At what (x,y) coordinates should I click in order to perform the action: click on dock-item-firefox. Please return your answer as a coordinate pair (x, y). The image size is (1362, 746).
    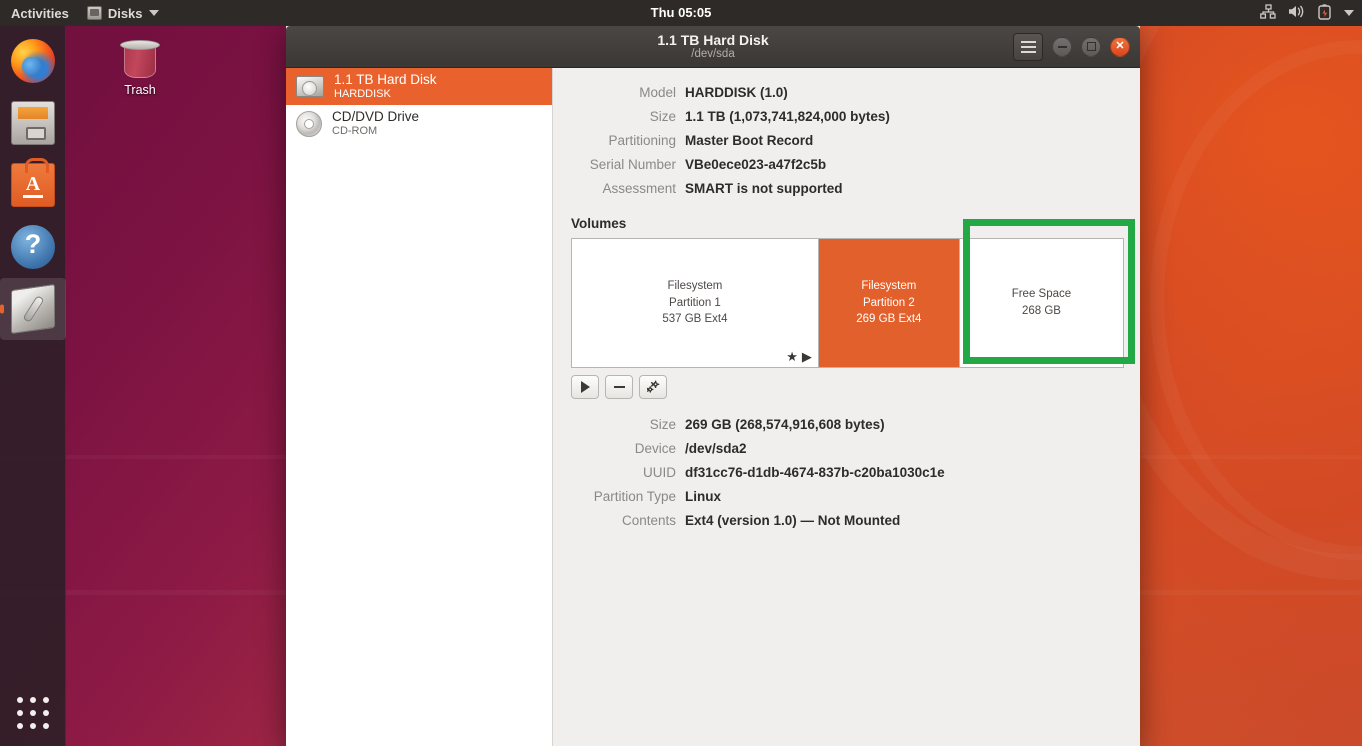
    Looking at the image, I should click on (33, 61).